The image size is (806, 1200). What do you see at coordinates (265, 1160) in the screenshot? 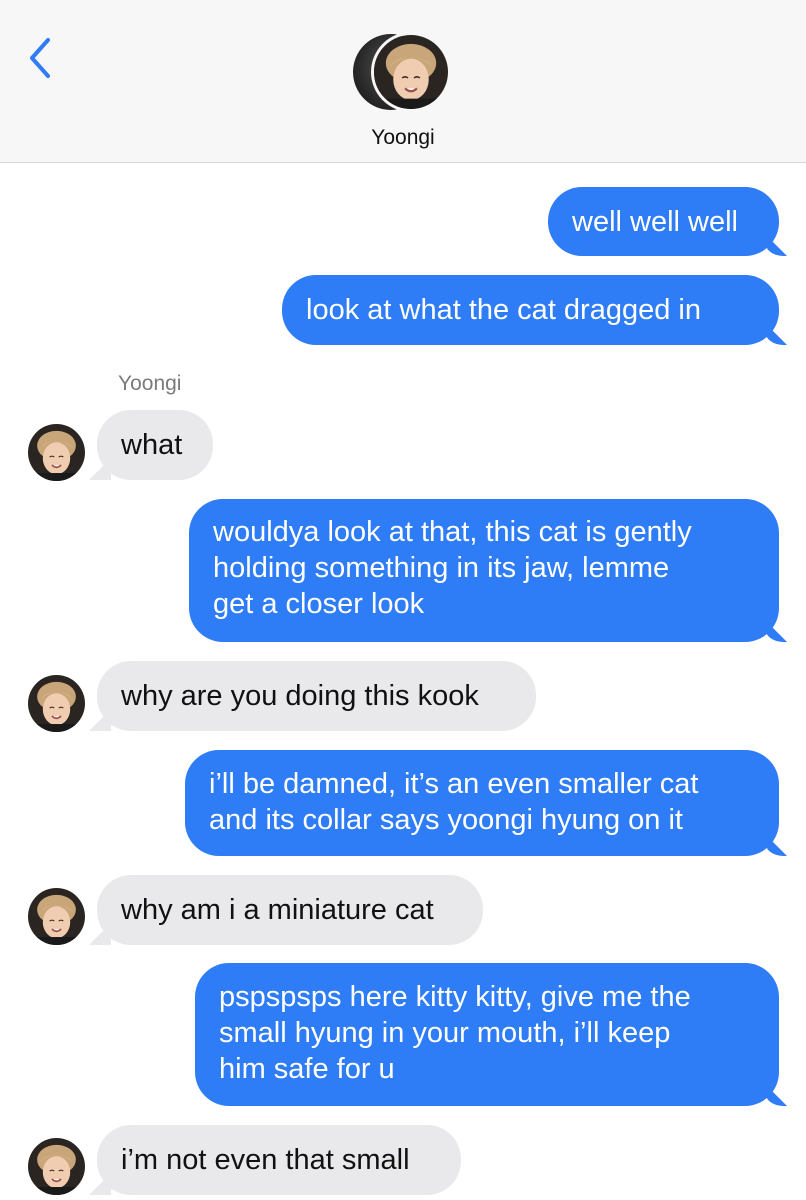
I see `message-text: i’m not even that small` at bounding box center [265, 1160].